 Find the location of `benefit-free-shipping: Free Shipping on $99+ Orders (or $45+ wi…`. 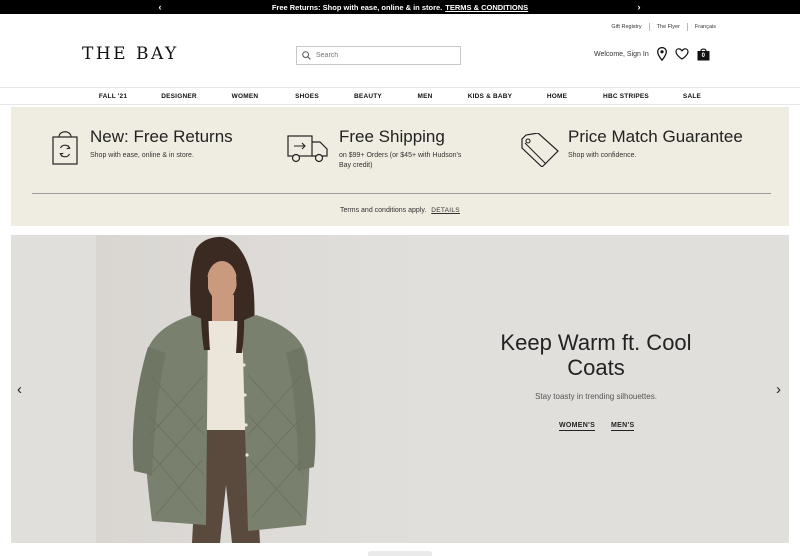

benefit-free-shipping: Free Shipping on $99+ Orders (or $45+ wi… is located at coordinates (404, 149).